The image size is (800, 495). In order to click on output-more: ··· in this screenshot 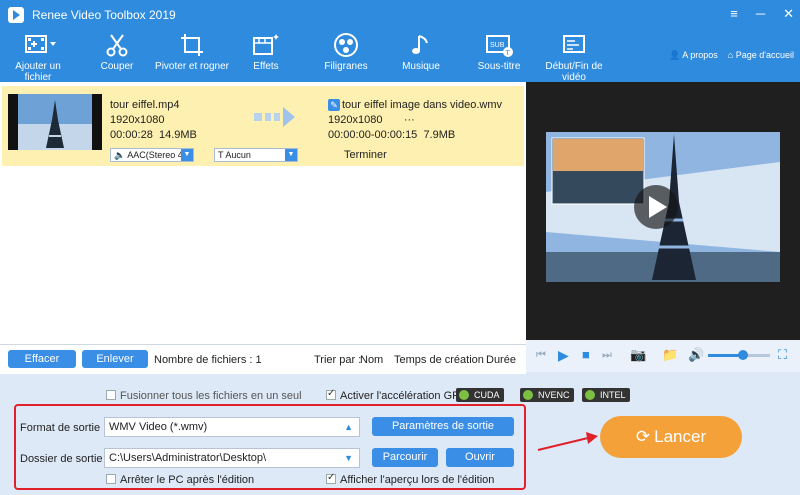, I will do `click(409, 120)`.